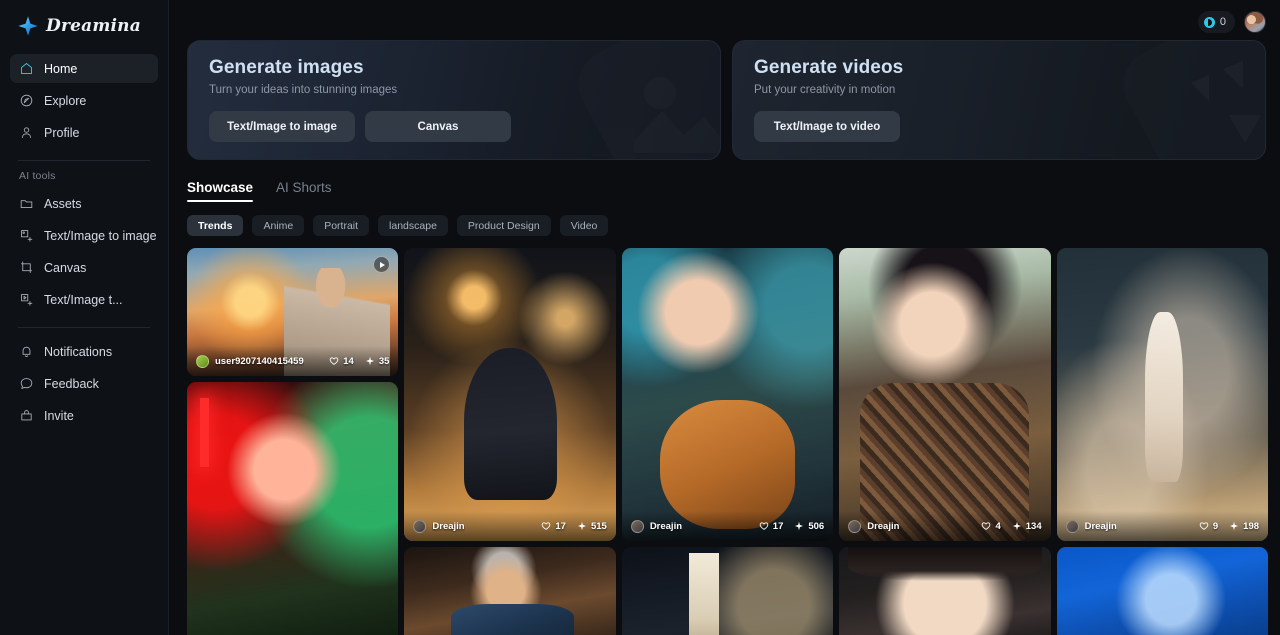  I want to click on sidebar-item-label: Home, so click(61, 68).